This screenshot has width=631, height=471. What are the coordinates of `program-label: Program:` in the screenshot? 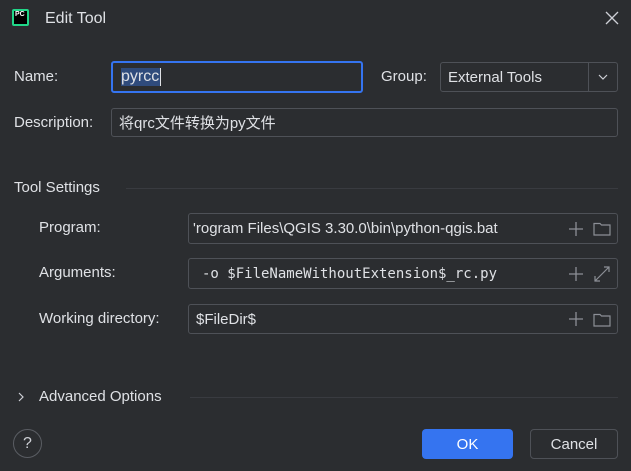 It's located at (70, 227).